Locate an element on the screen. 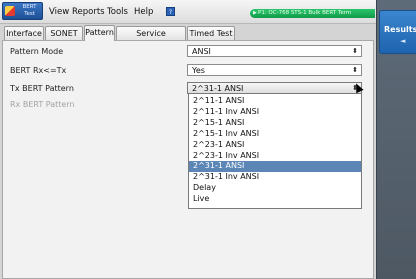 The image size is (416, 279). rx-bert-pattern-label: Rx BERT Pattern is located at coordinates (42, 104).